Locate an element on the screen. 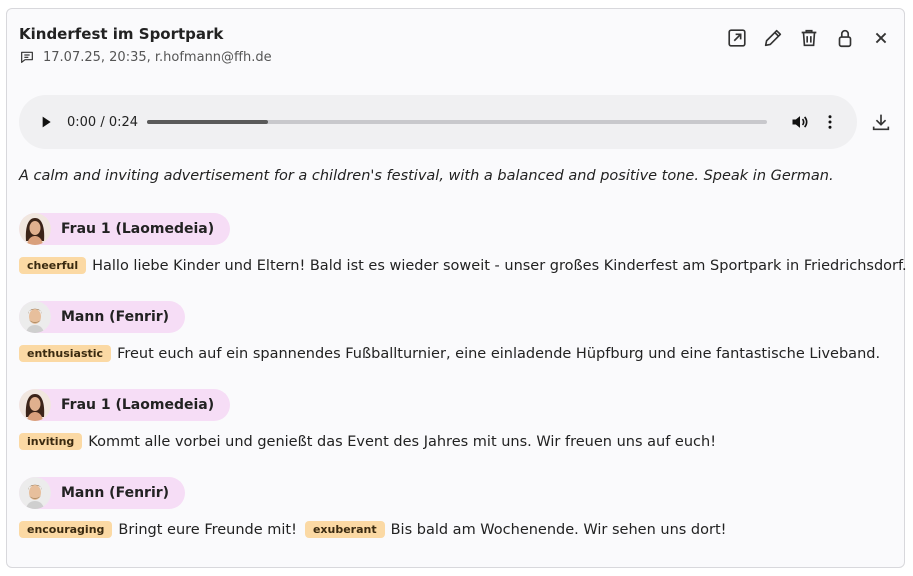  delete-button is located at coordinates (809, 38).